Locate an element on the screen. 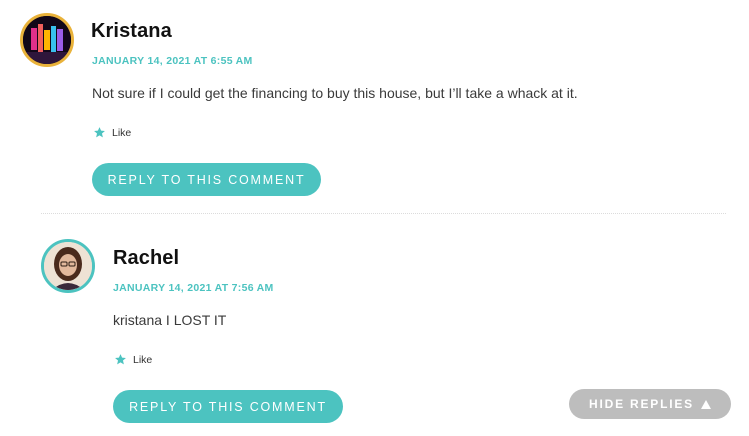 This screenshot has height=436, width=749. comment-author: Rachel is located at coordinates (146, 258).